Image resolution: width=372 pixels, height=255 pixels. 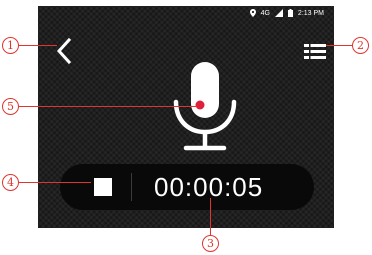 I want to click on microphone-icon, so click(x=205, y=106).